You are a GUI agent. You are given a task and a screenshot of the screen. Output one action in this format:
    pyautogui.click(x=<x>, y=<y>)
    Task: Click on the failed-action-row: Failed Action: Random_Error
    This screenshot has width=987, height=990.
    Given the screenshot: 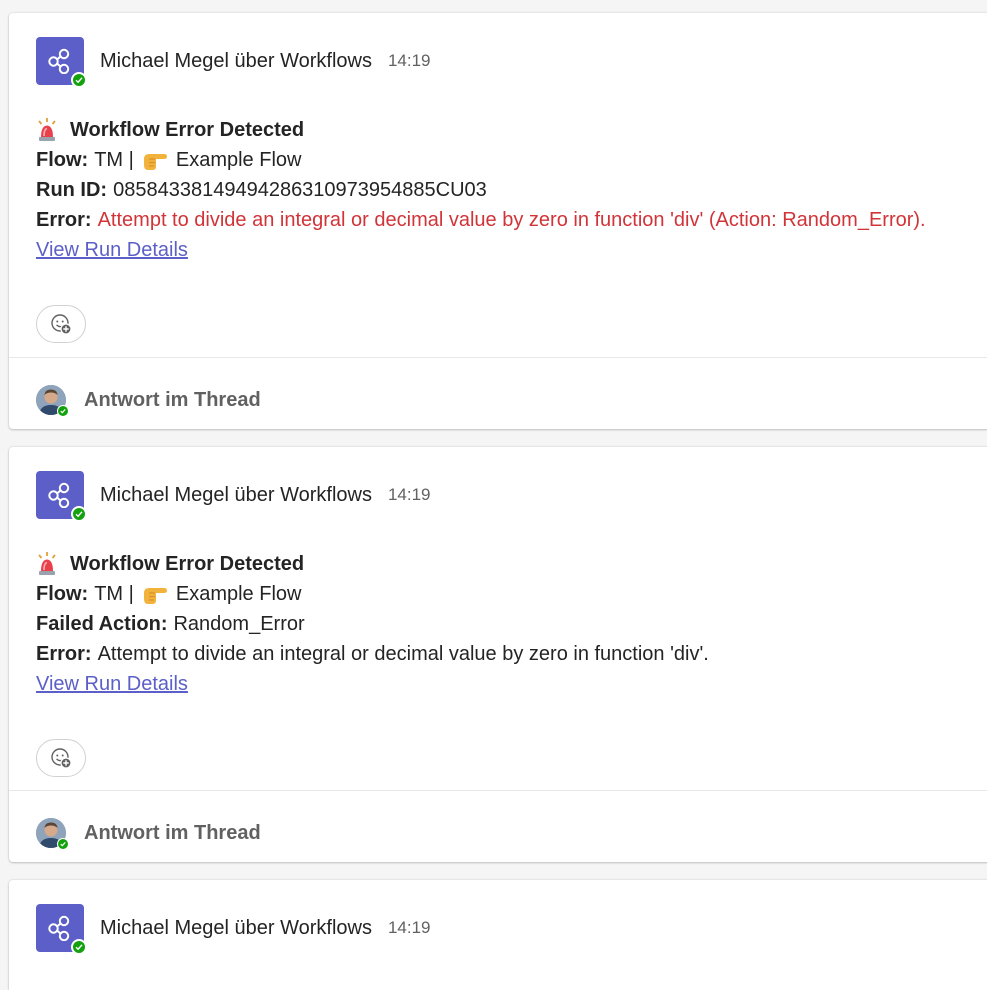 What is the action you would take?
    pyautogui.click(x=511, y=624)
    